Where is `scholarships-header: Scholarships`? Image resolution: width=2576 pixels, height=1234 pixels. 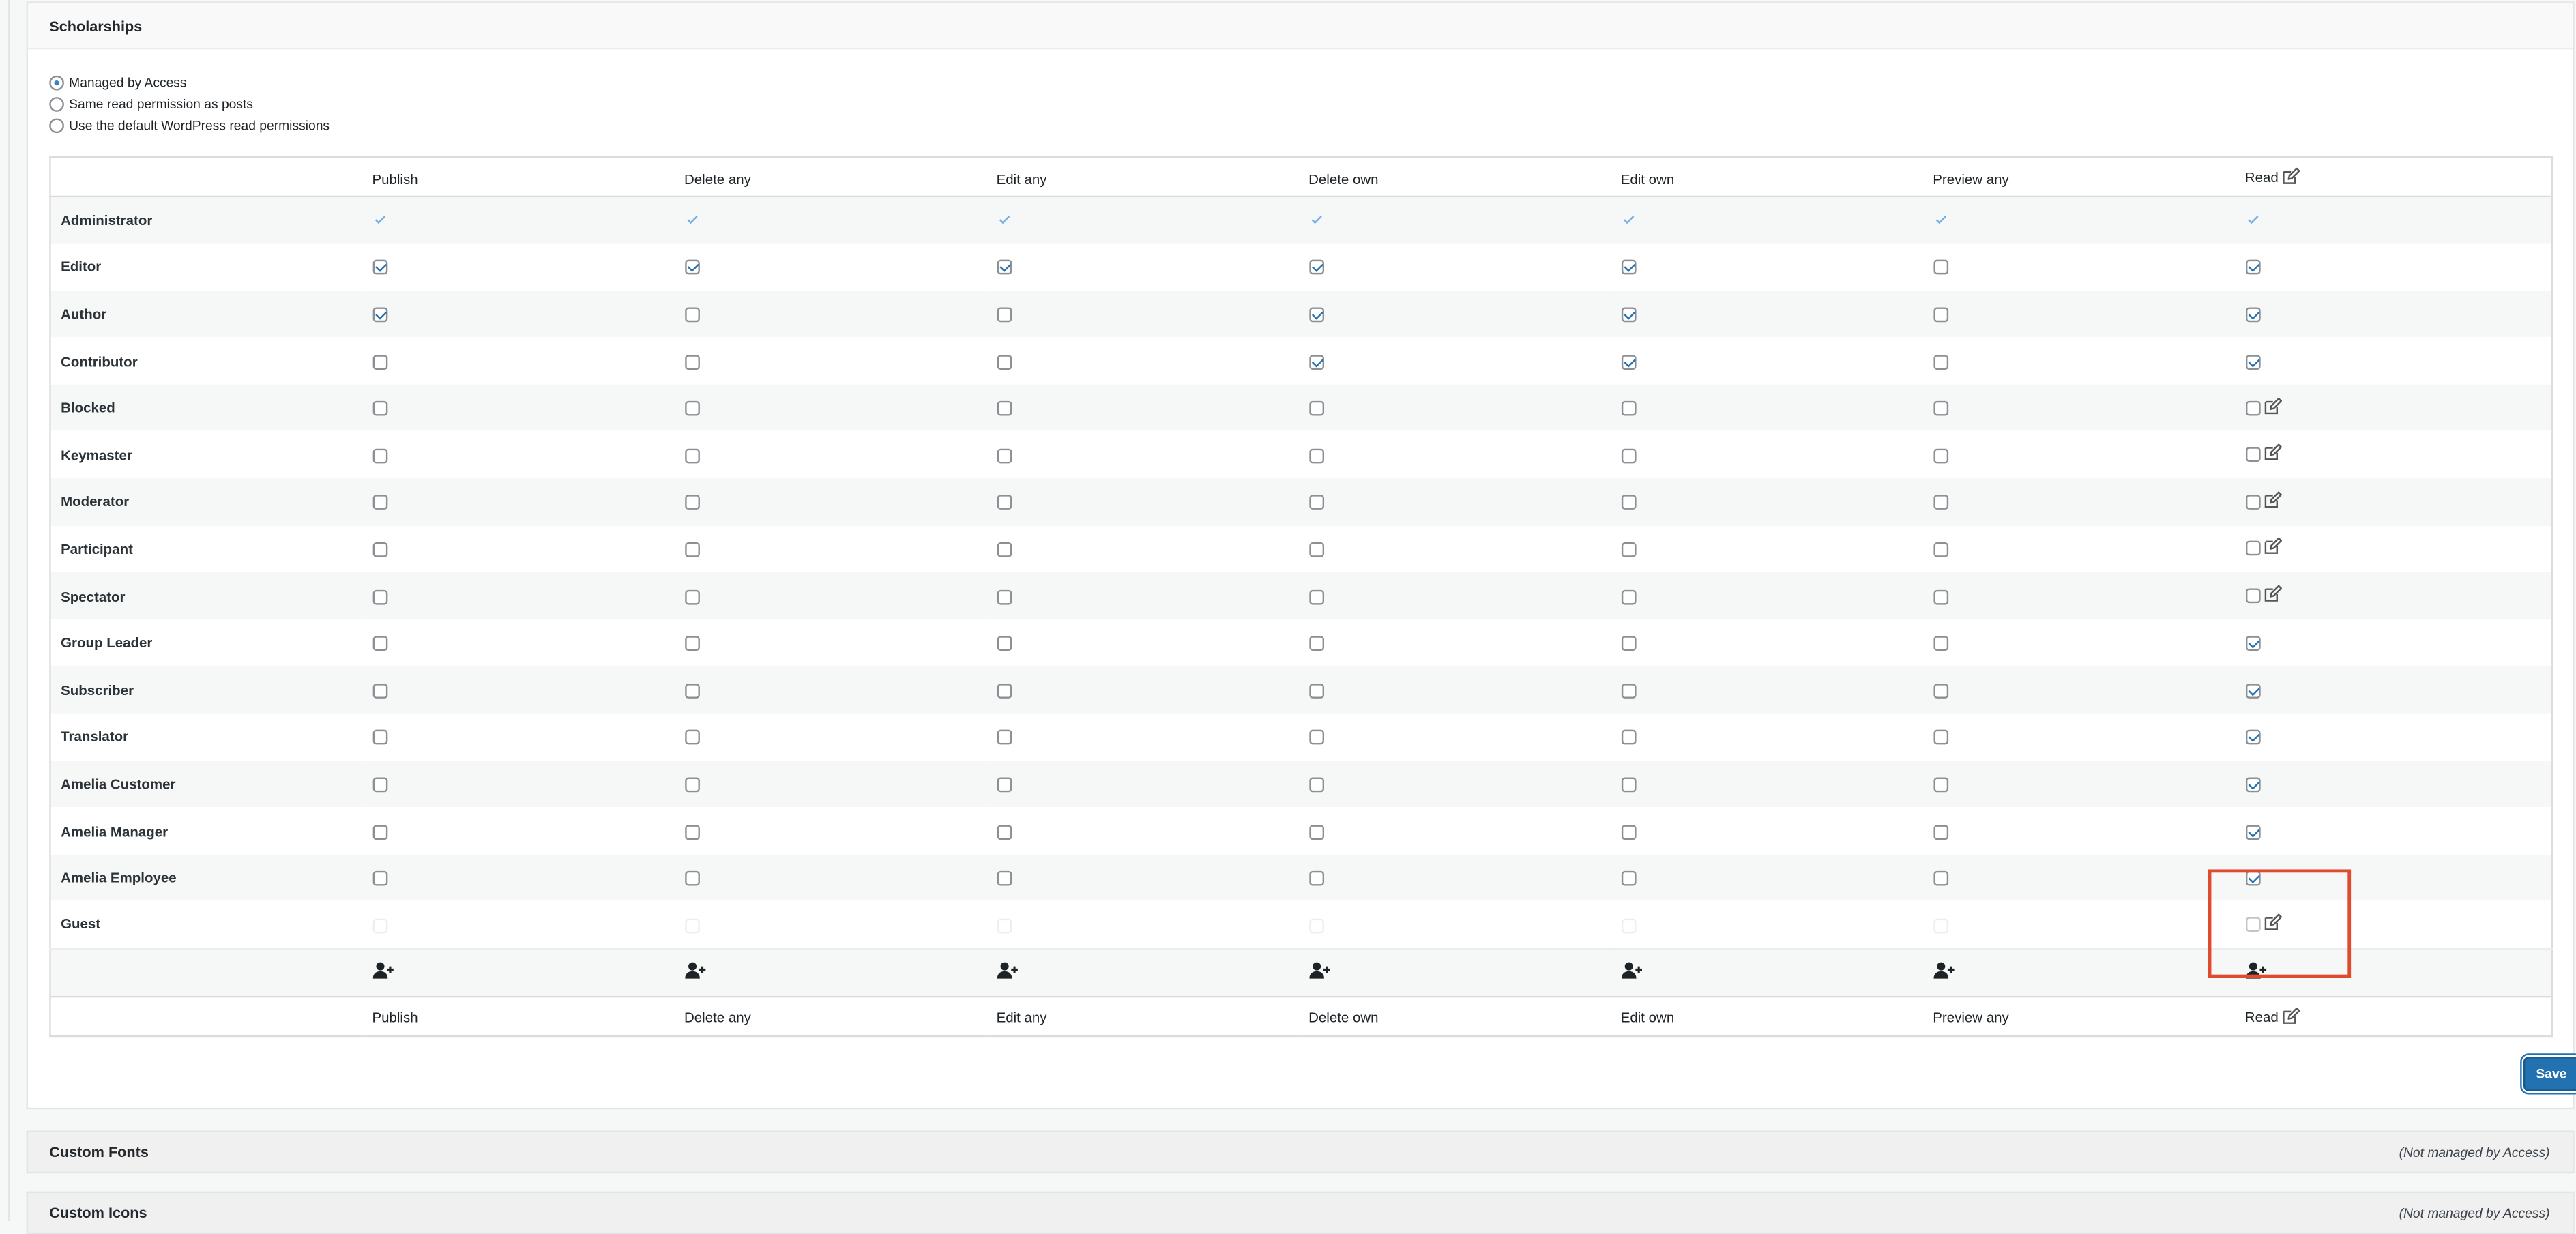 scholarships-header: Scholarships is located at coordinates (1300, 27).